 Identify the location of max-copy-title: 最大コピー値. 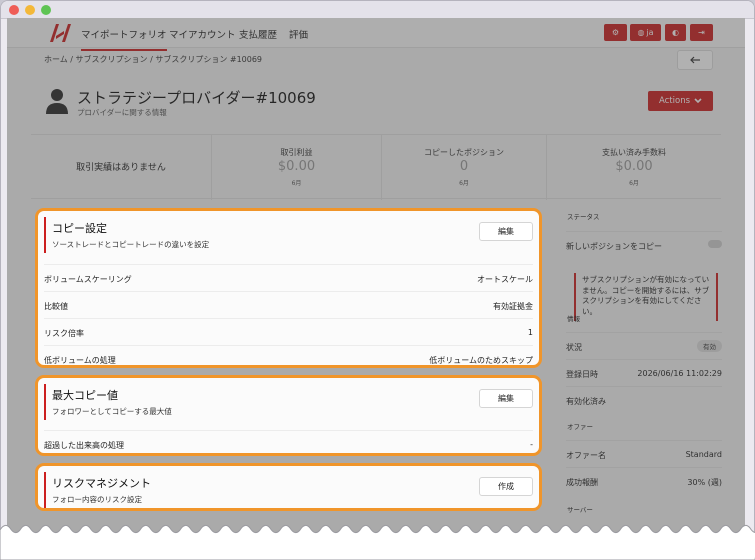
(85, 395).